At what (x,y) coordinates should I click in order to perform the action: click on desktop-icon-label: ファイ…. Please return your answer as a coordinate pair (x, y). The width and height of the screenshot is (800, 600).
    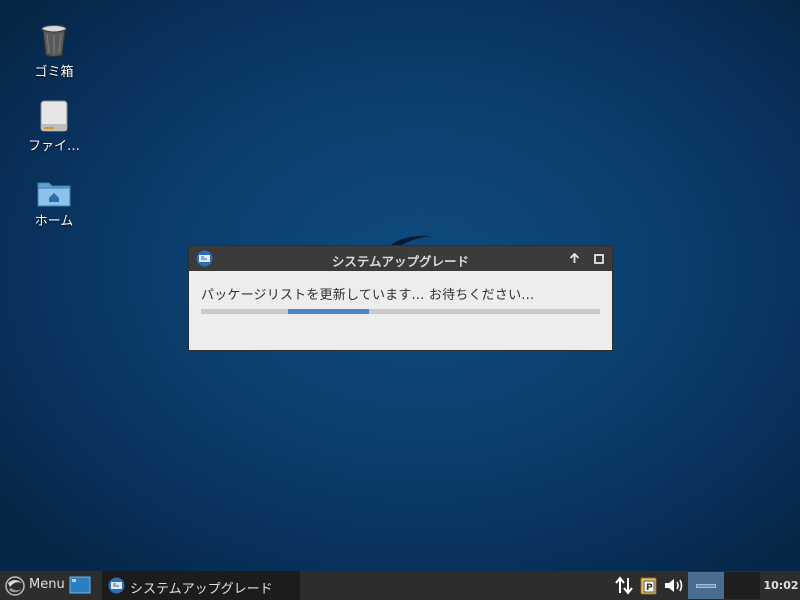
    Looking at the image, I should click on (53, 146).